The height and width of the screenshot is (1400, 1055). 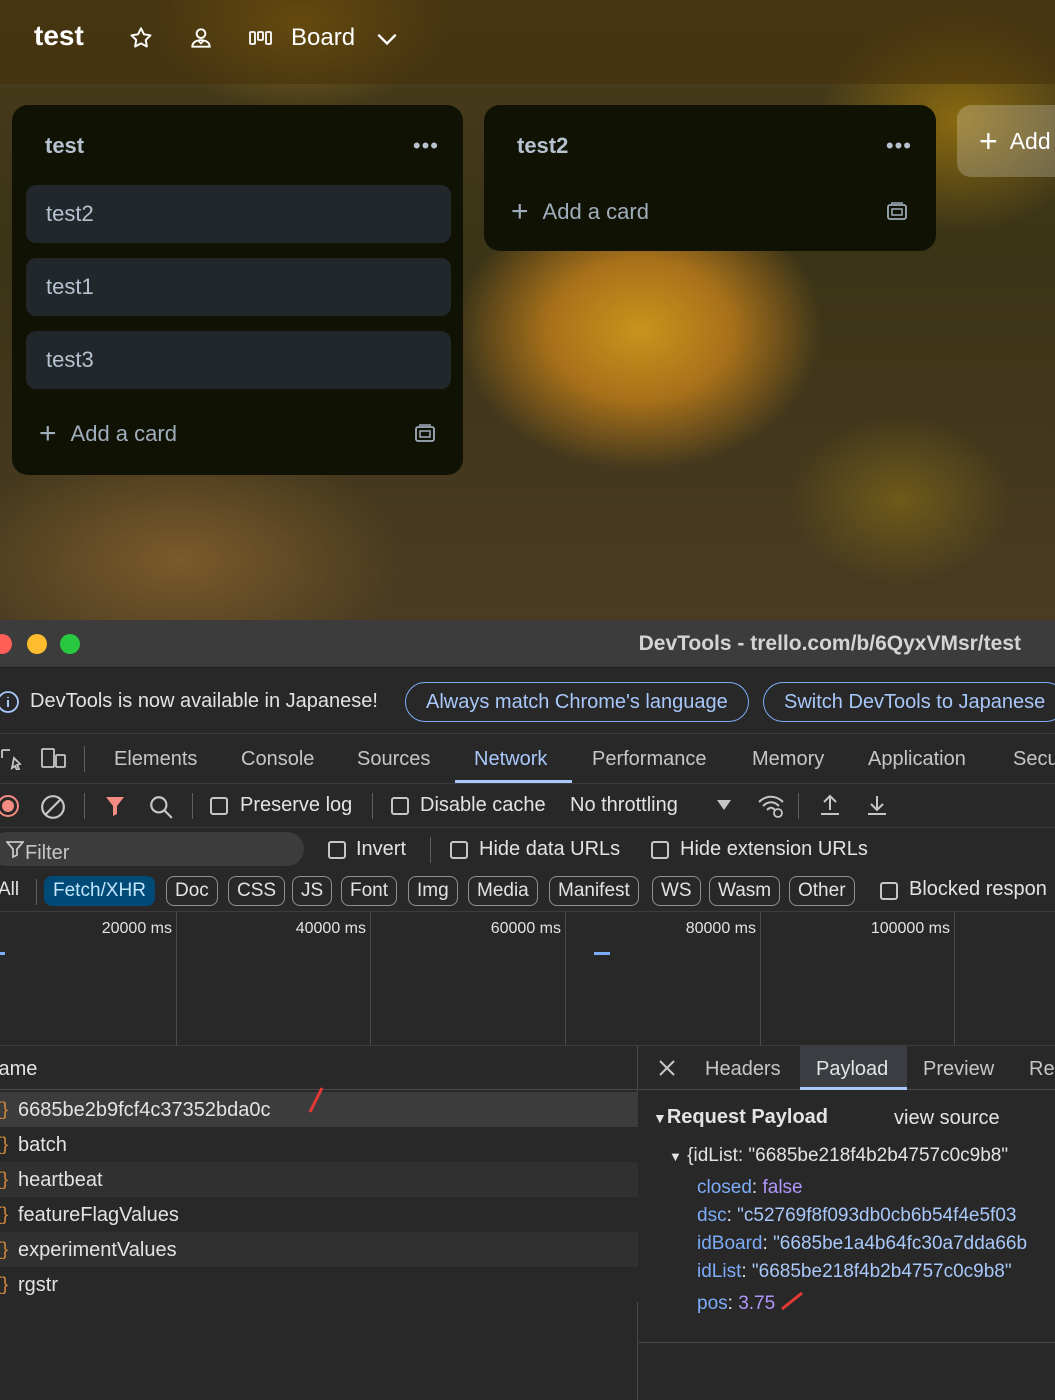 I want to click on tab-headers: Headers, so click(x=743, y=1069).